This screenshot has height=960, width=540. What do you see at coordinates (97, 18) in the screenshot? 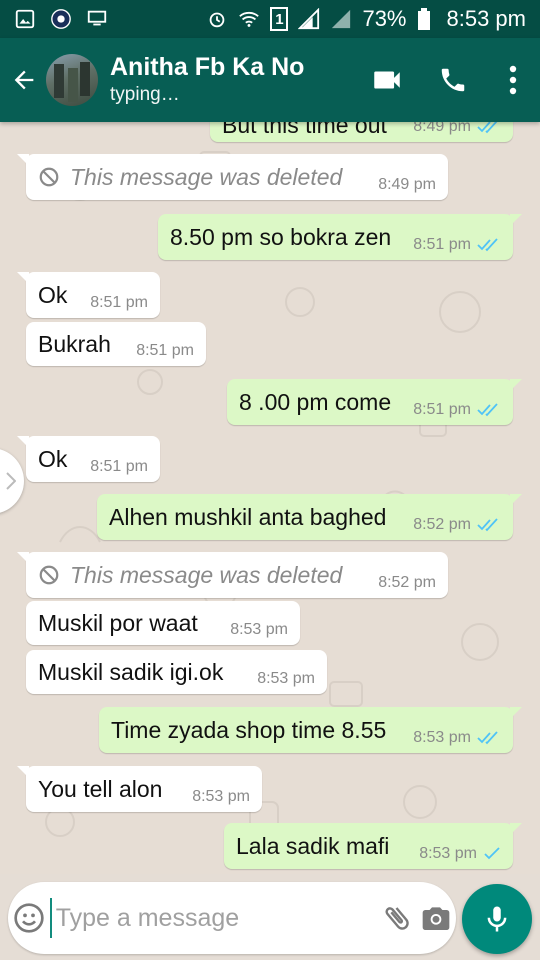
I see `computer-icon` at bounding box center [97, 18].